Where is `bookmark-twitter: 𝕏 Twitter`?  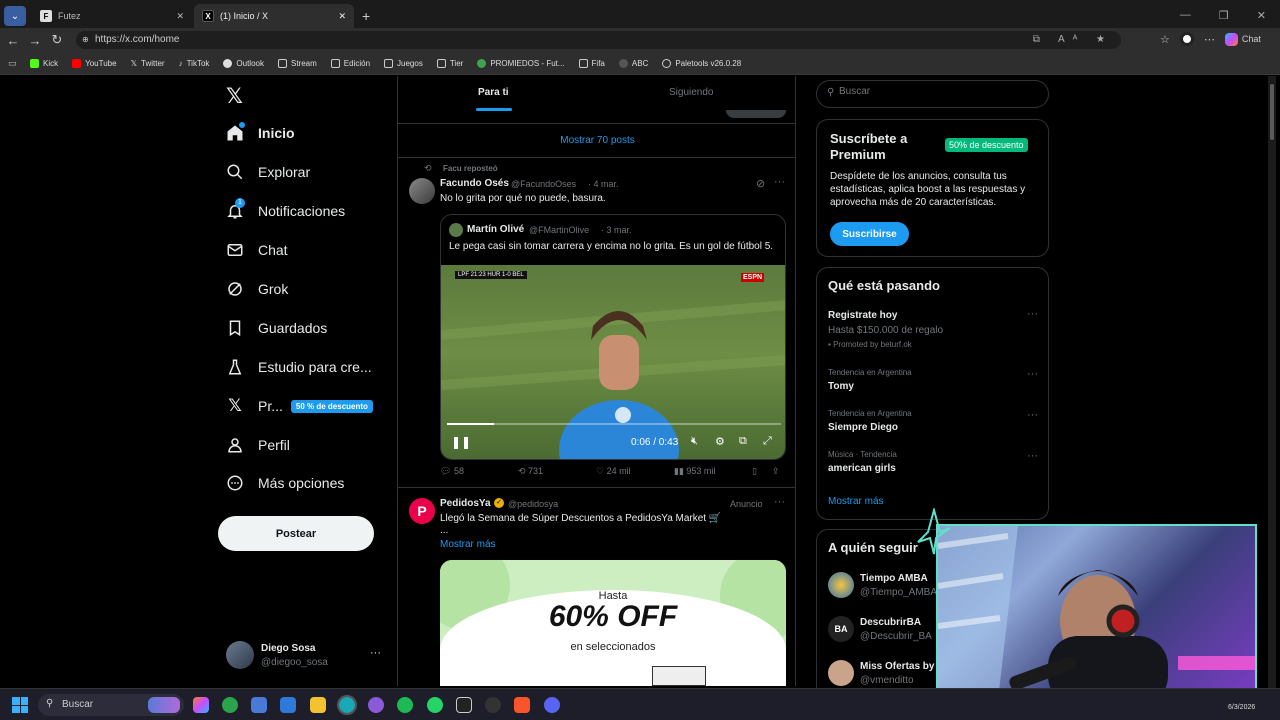
bookmark-twitter: 𝕏 Twitter is located at coordinates (148, 63).